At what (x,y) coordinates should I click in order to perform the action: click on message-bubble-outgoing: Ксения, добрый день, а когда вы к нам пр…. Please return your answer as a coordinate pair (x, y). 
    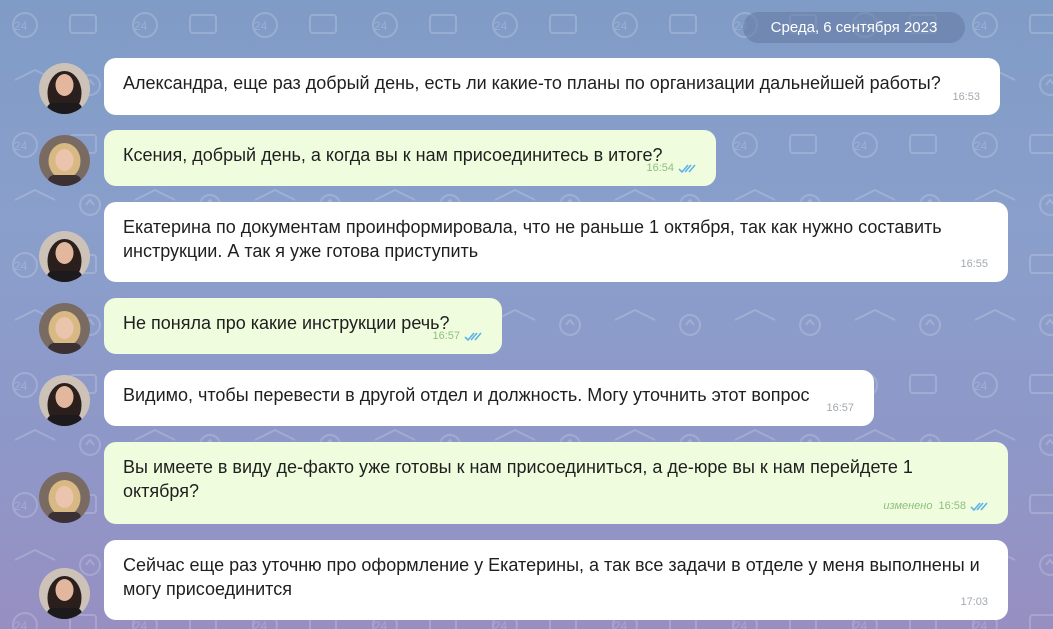
    Looking at the image, I should click on (410, 158).